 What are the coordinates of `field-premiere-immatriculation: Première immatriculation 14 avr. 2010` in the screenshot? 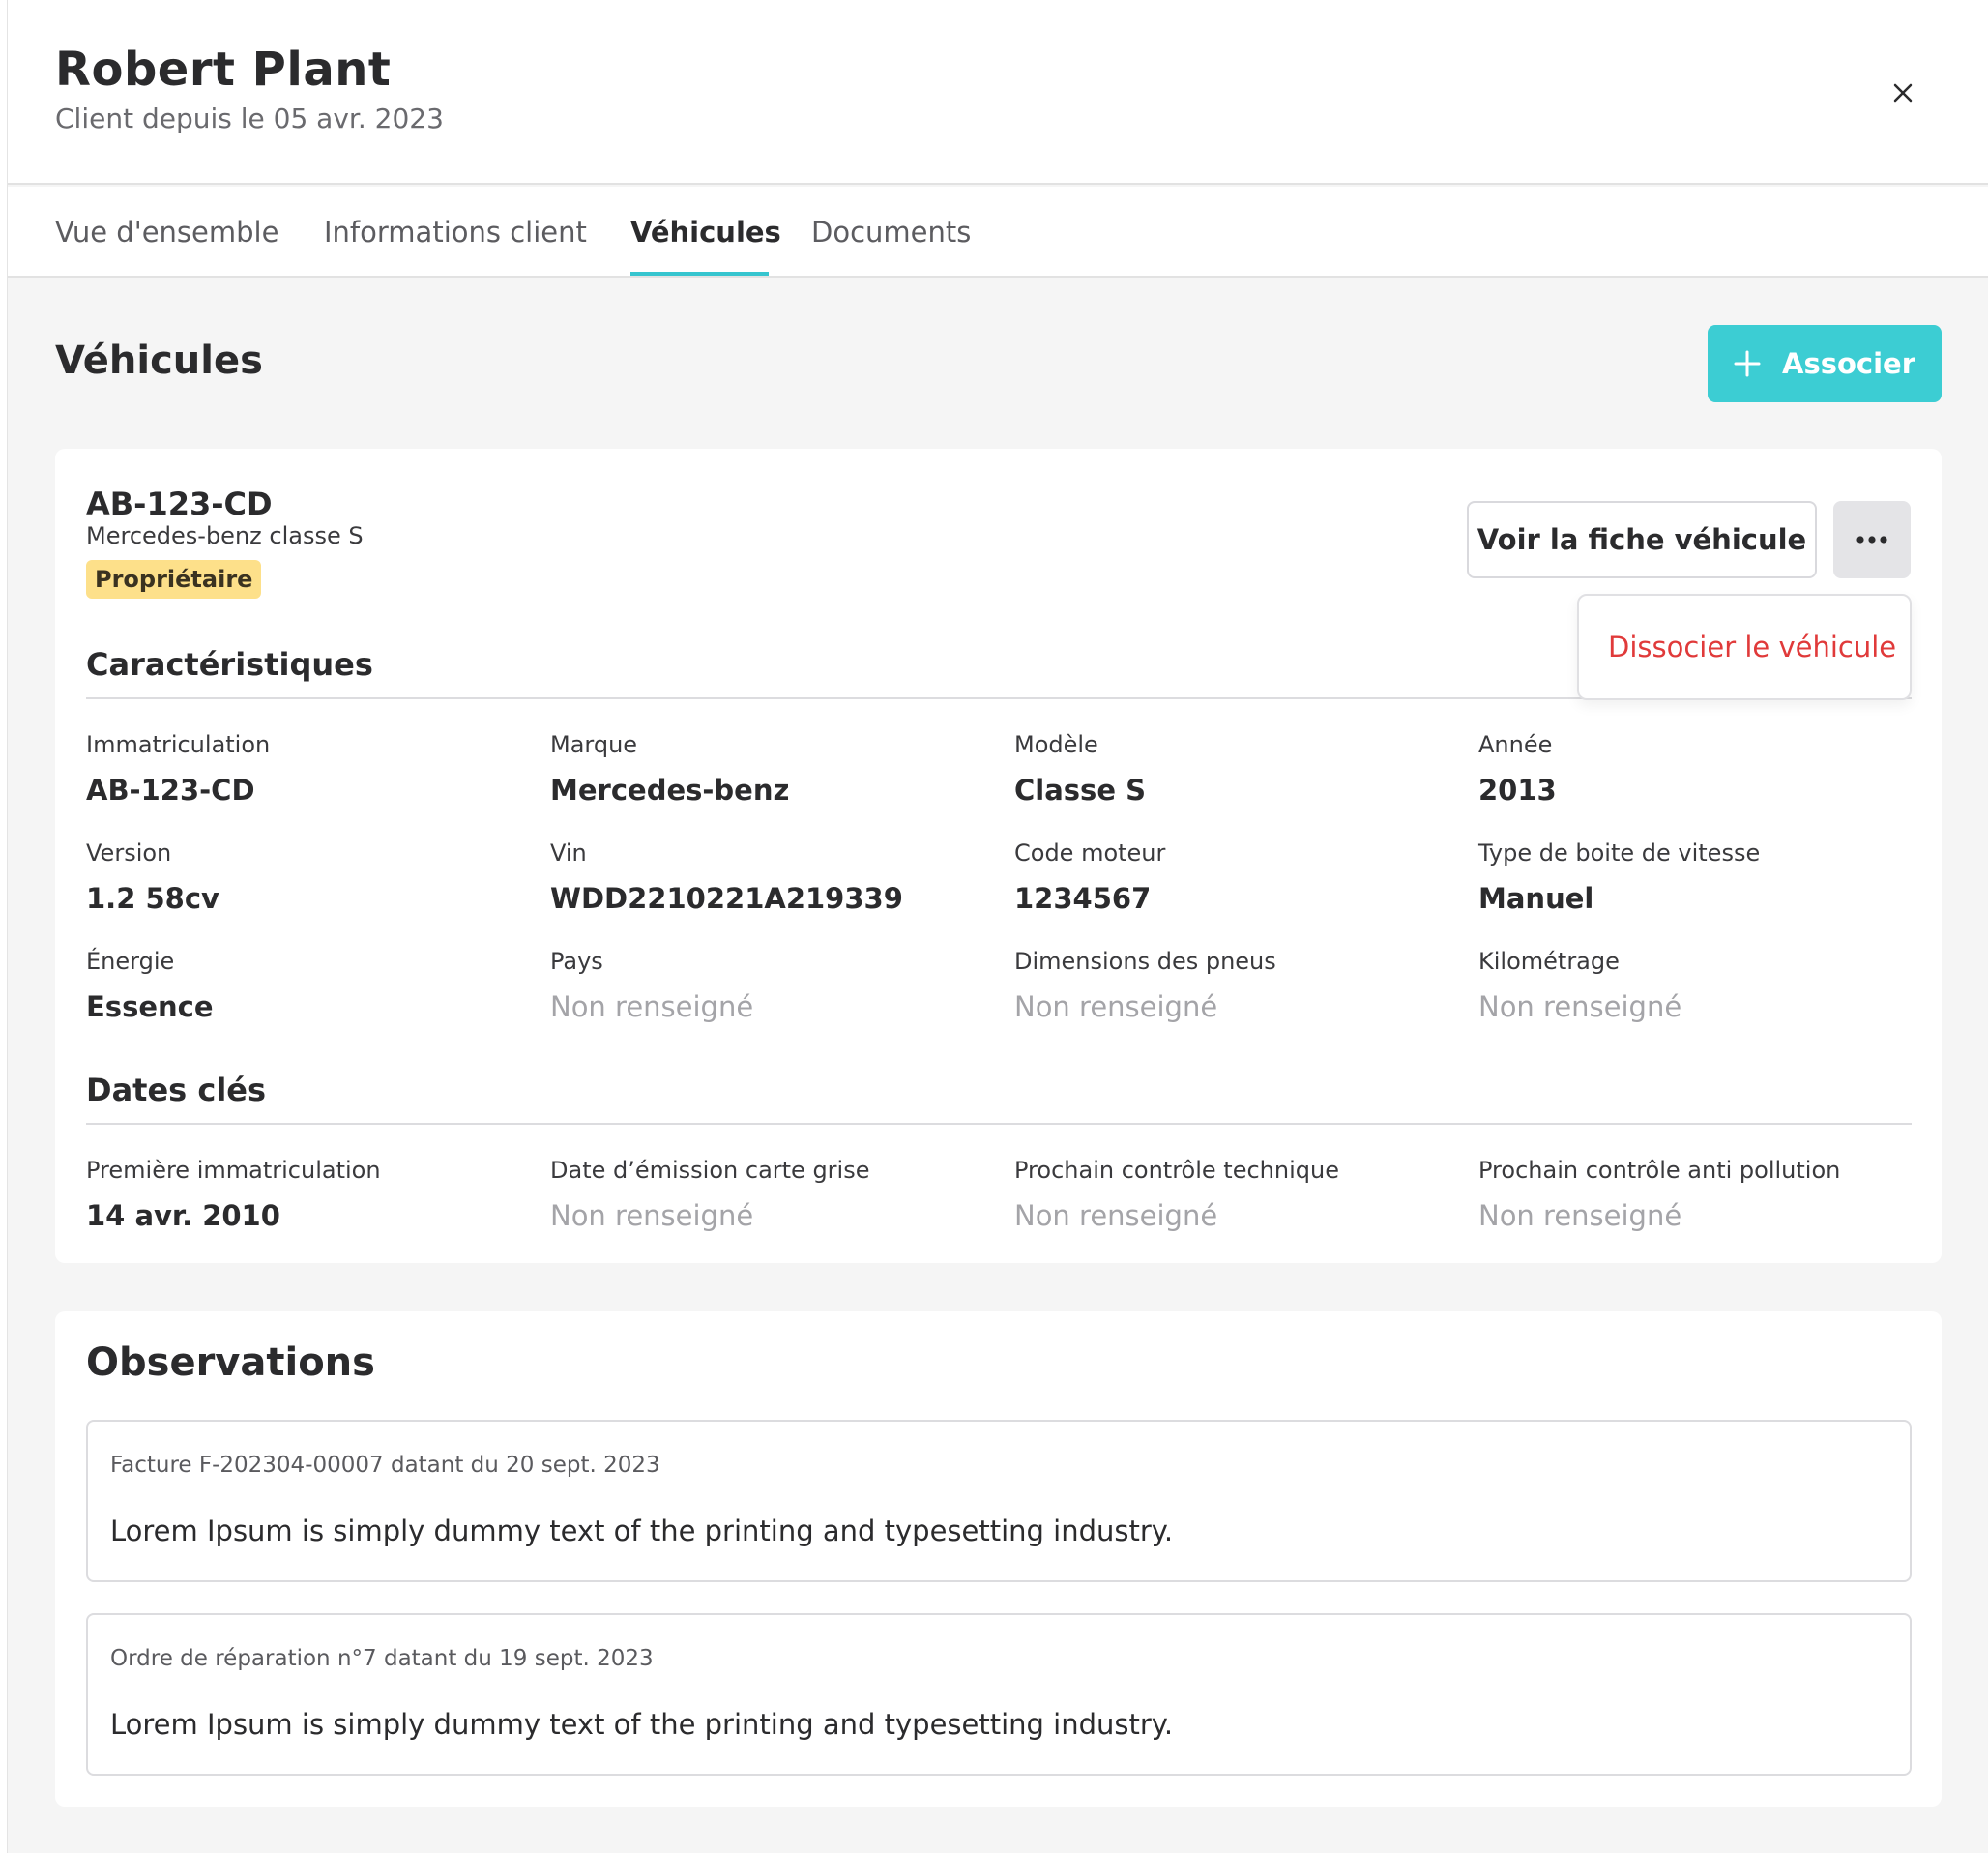 It's located at (313, 1194).